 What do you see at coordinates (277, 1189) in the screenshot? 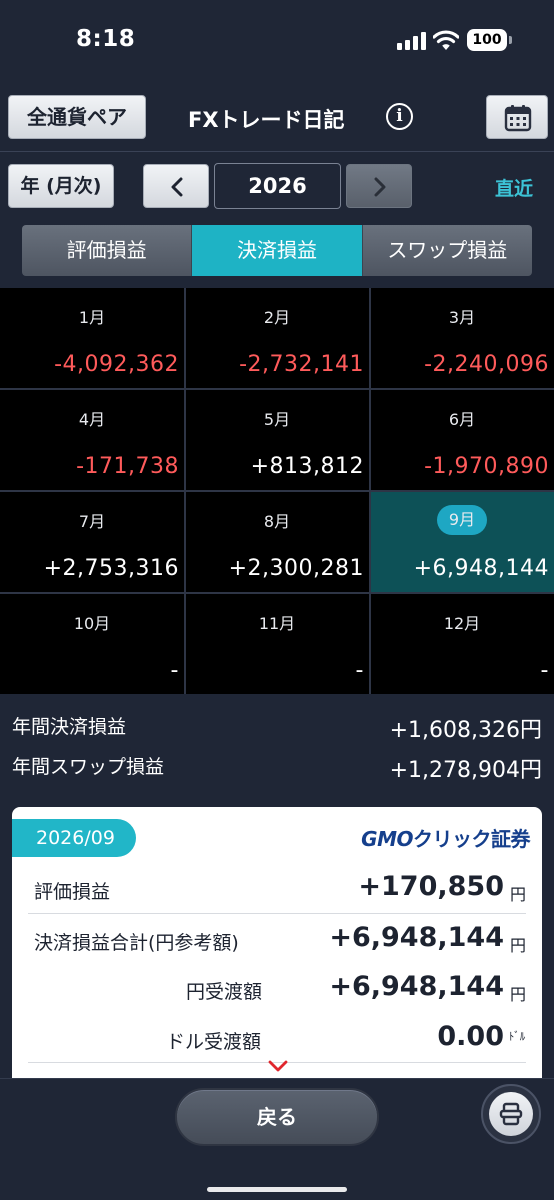
I see `home-indicator` at bounding box center [277, 1189].